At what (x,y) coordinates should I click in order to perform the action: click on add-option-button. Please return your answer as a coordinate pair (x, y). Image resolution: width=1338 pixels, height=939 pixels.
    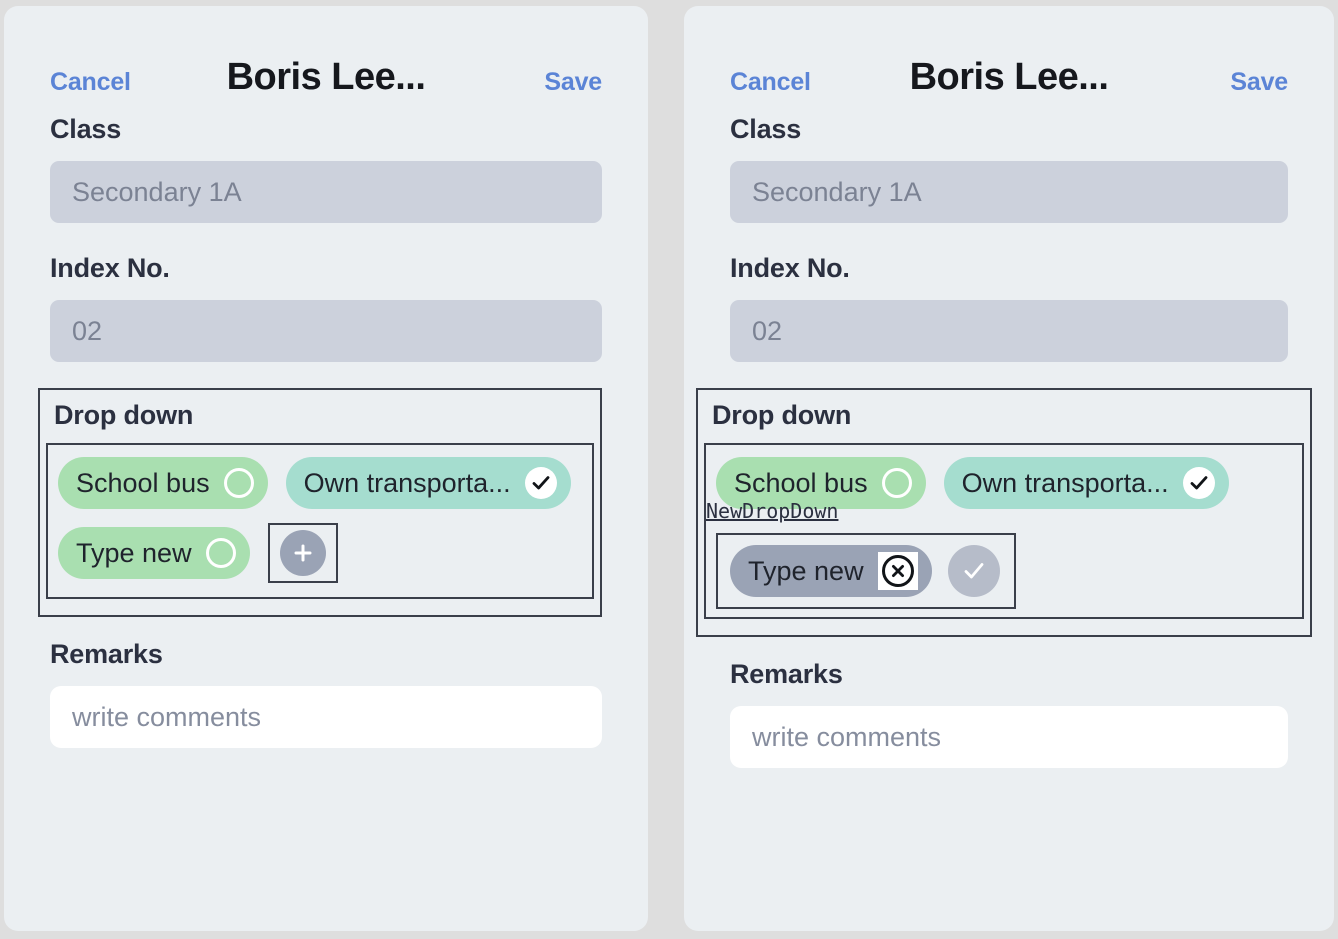
    Looking at the image, I should click on (302, 553).